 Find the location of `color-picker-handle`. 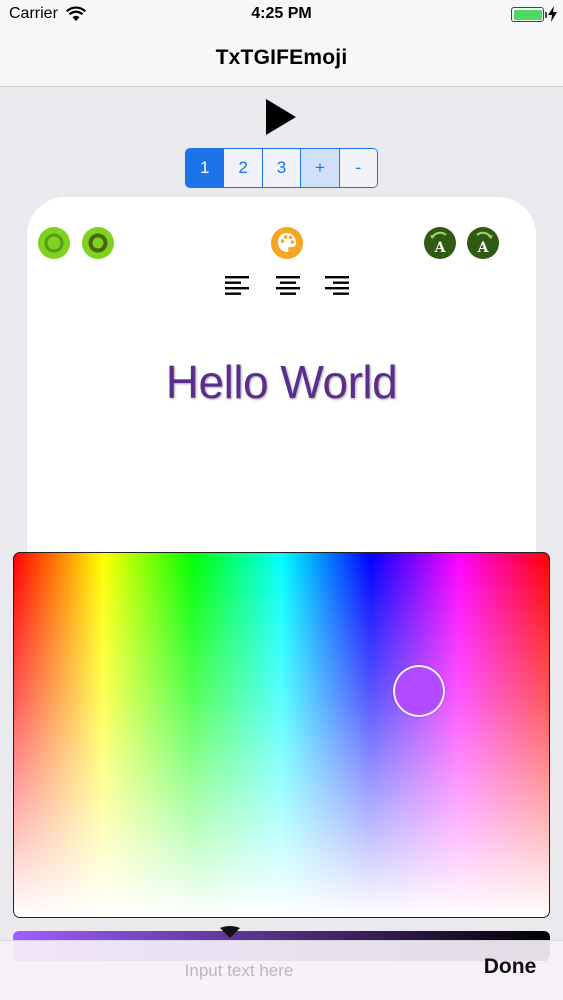

color-picker-handle is located at coordinates (419, 691).